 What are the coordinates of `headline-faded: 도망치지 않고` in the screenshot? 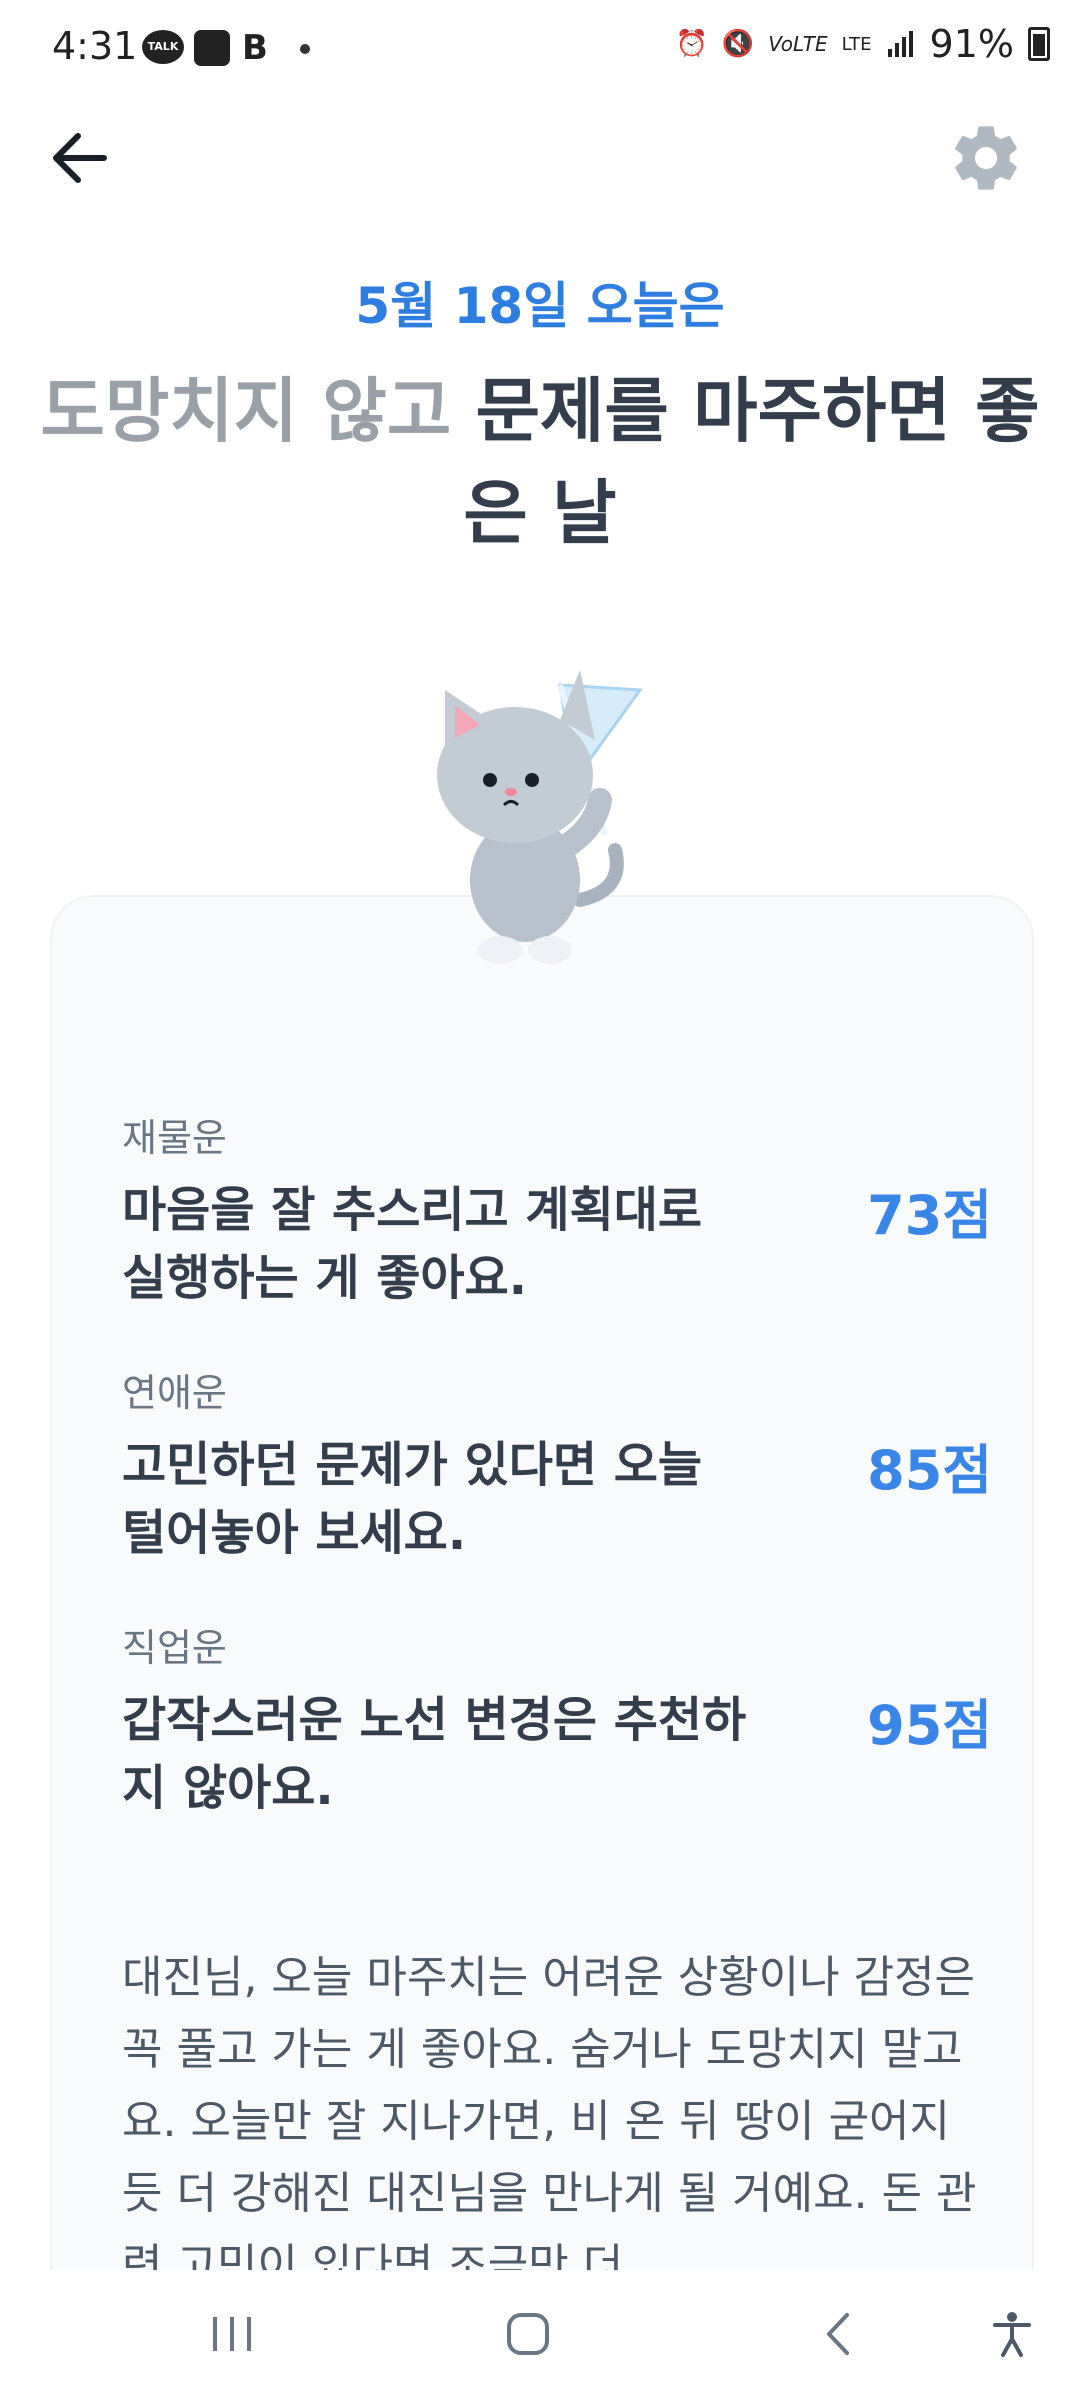 It's located at (258, 411).